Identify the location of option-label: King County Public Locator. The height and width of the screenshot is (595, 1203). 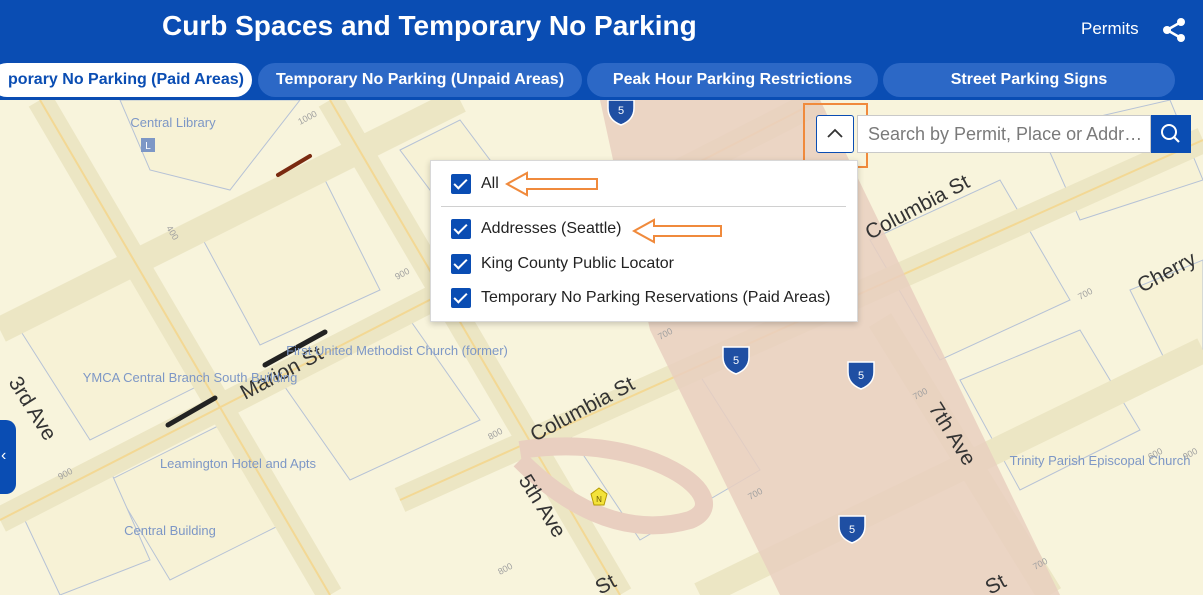
(577, 263).